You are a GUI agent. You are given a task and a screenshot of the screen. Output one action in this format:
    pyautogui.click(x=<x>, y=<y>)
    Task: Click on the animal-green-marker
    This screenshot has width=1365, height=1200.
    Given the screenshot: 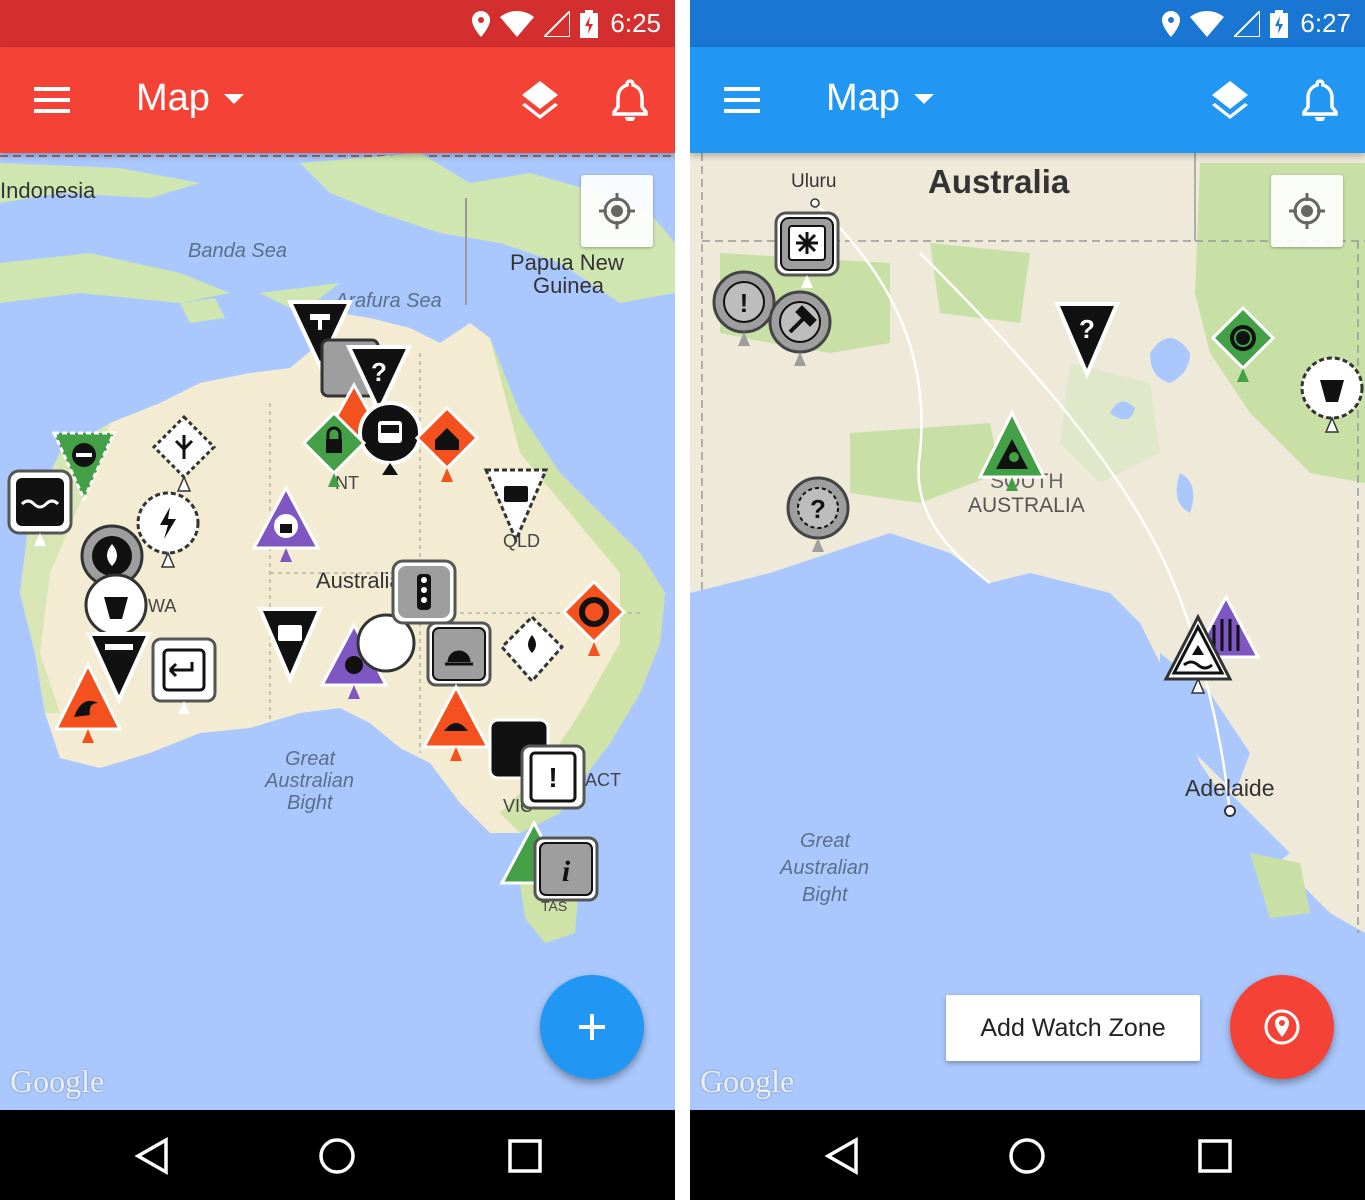 What is the action you would take?
    pyautogui.click(x=1243, y=347)
    